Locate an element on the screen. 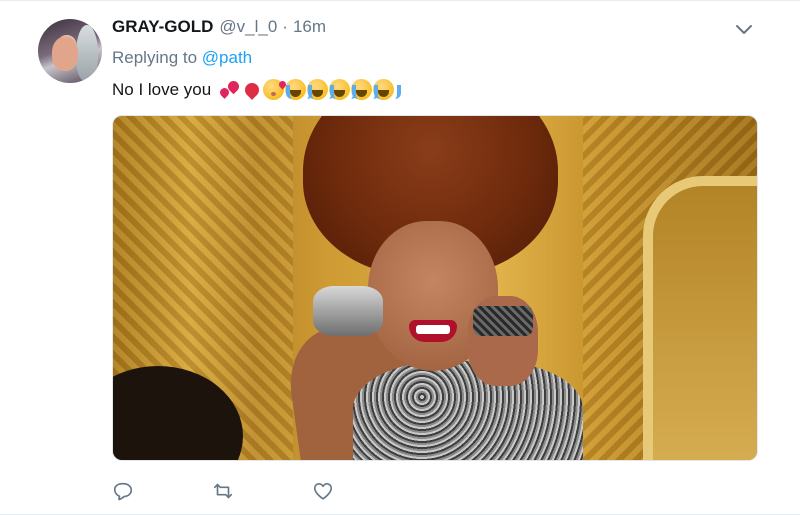 This screenshot has height=515, width=800. avatar is located at coordinates (70, 51).